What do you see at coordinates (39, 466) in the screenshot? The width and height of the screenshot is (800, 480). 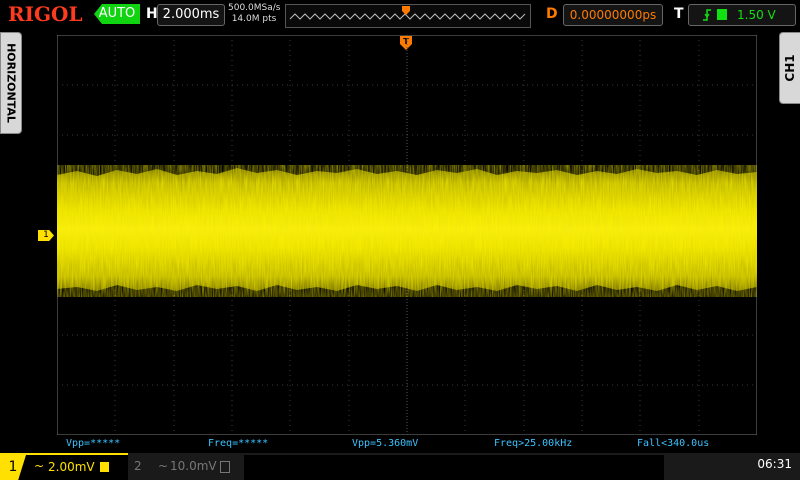 I see `ac-coupling-icon: ~` at bounding box center [39, 466].